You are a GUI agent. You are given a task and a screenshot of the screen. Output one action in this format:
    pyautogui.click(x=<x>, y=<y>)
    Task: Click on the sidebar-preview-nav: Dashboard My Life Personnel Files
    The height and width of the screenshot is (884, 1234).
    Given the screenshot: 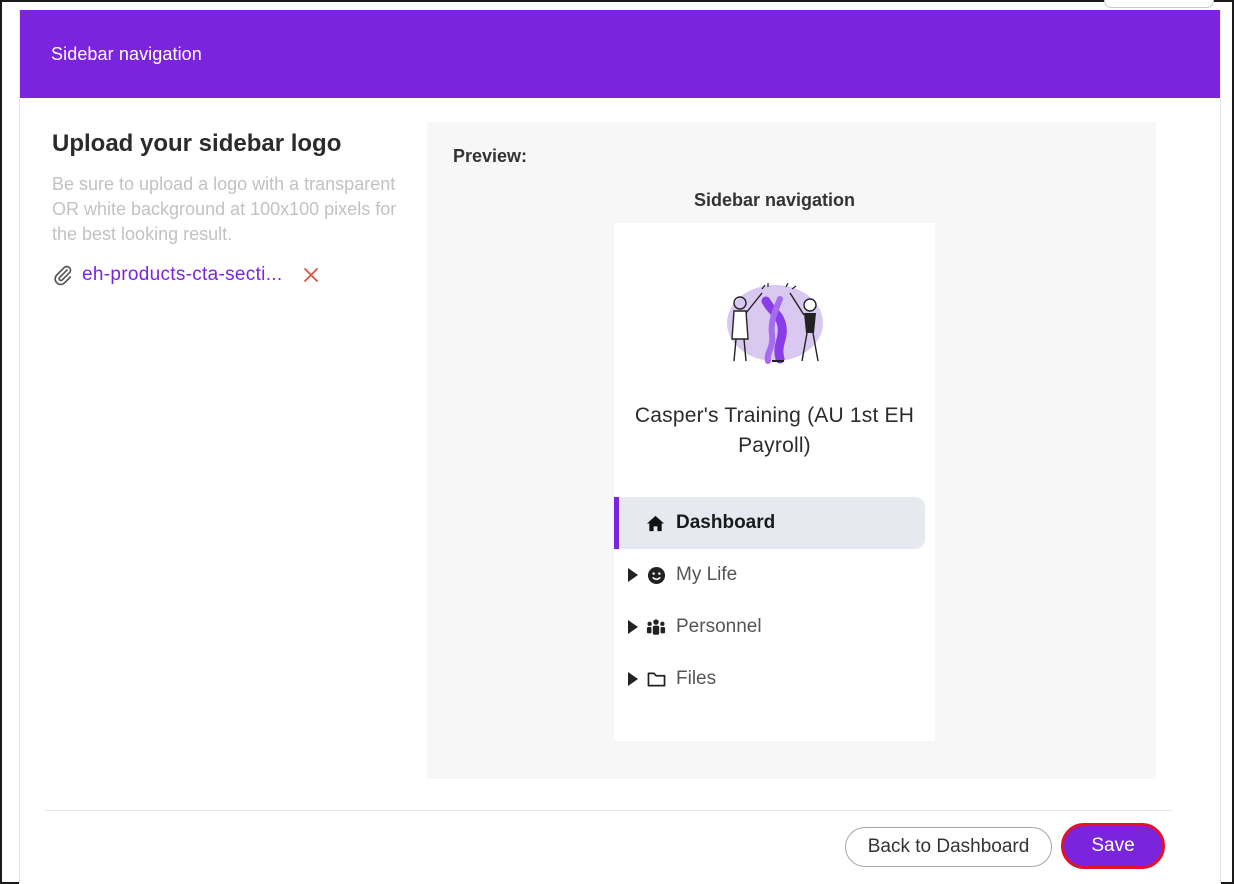 What is the action you would take?
    pyautogui.click(x=774, y=601)
    